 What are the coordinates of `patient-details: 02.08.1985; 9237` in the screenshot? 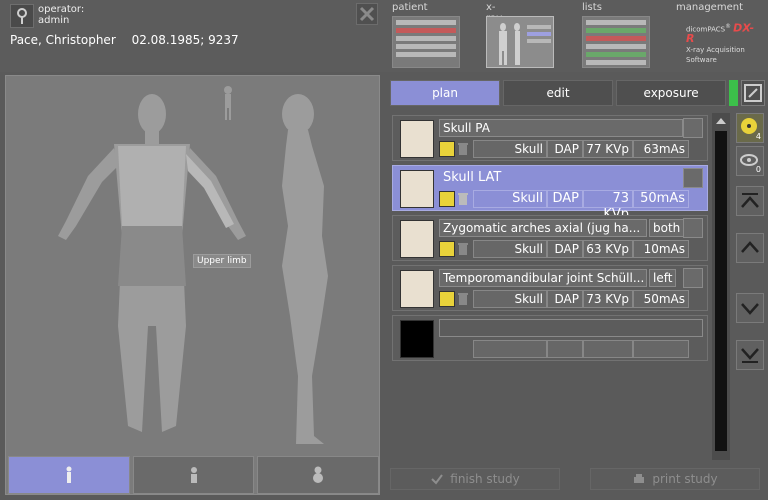 It's located at (185, 40).